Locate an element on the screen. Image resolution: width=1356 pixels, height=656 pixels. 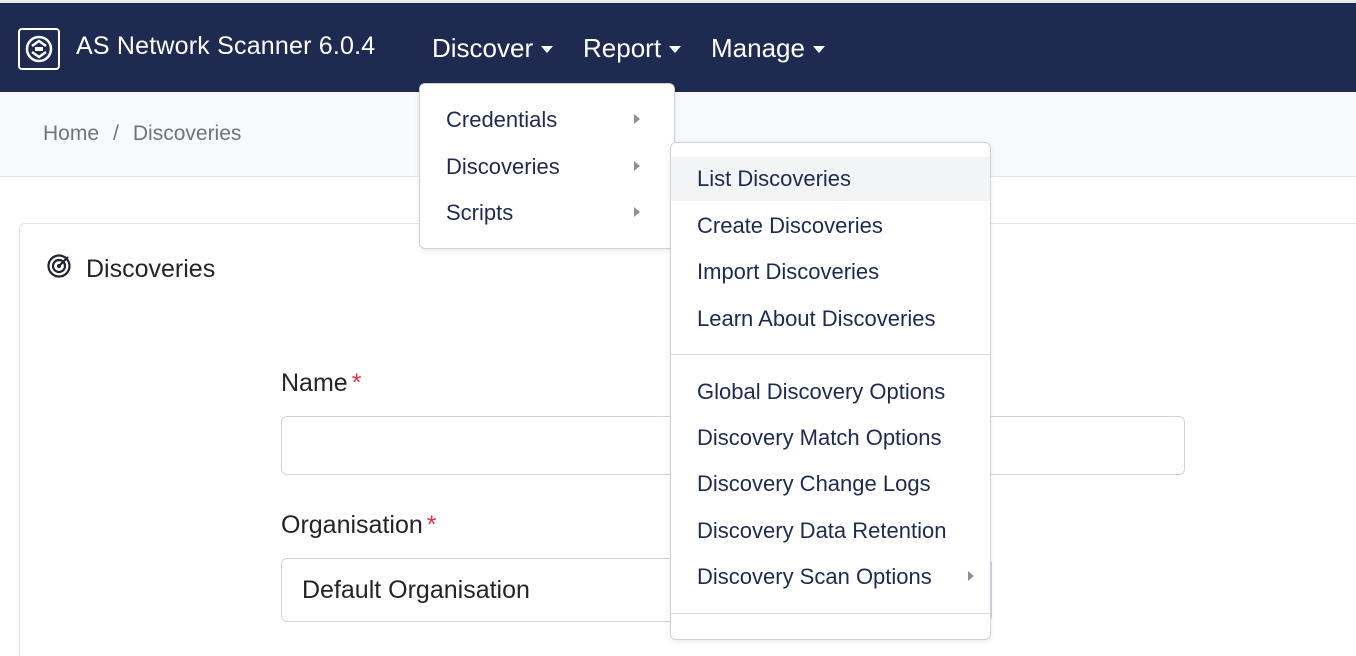
menu-item-create-discoveries: Create Discoveries is located at coordinates (830, 226).